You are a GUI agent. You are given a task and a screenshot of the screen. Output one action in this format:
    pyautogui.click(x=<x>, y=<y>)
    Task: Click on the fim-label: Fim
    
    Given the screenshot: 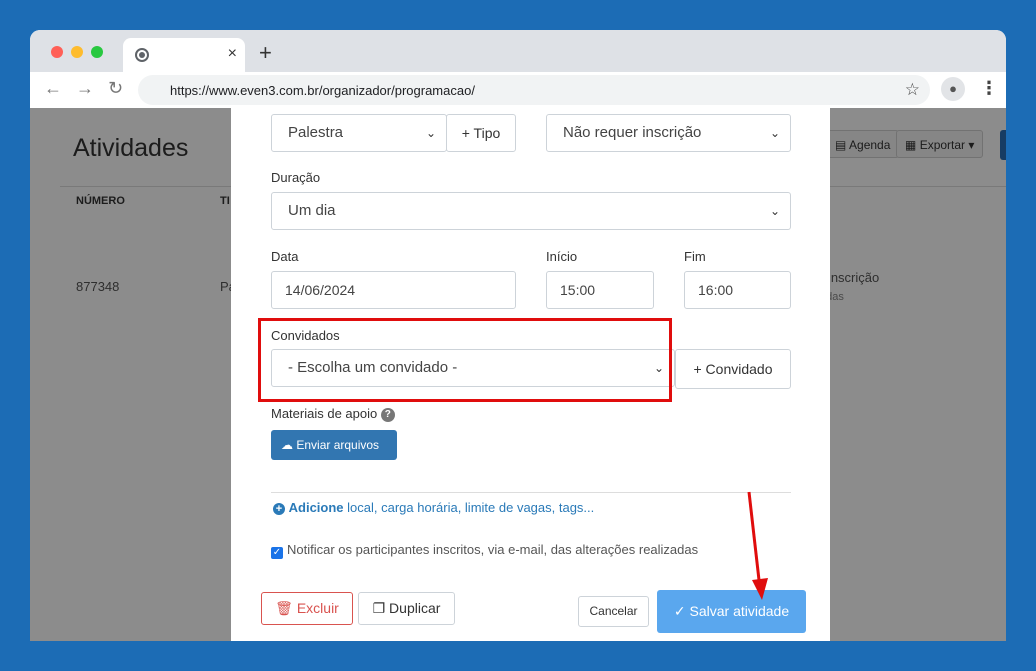 What is the action you would take?
    pyautogui.click(x=695, y=256)
    